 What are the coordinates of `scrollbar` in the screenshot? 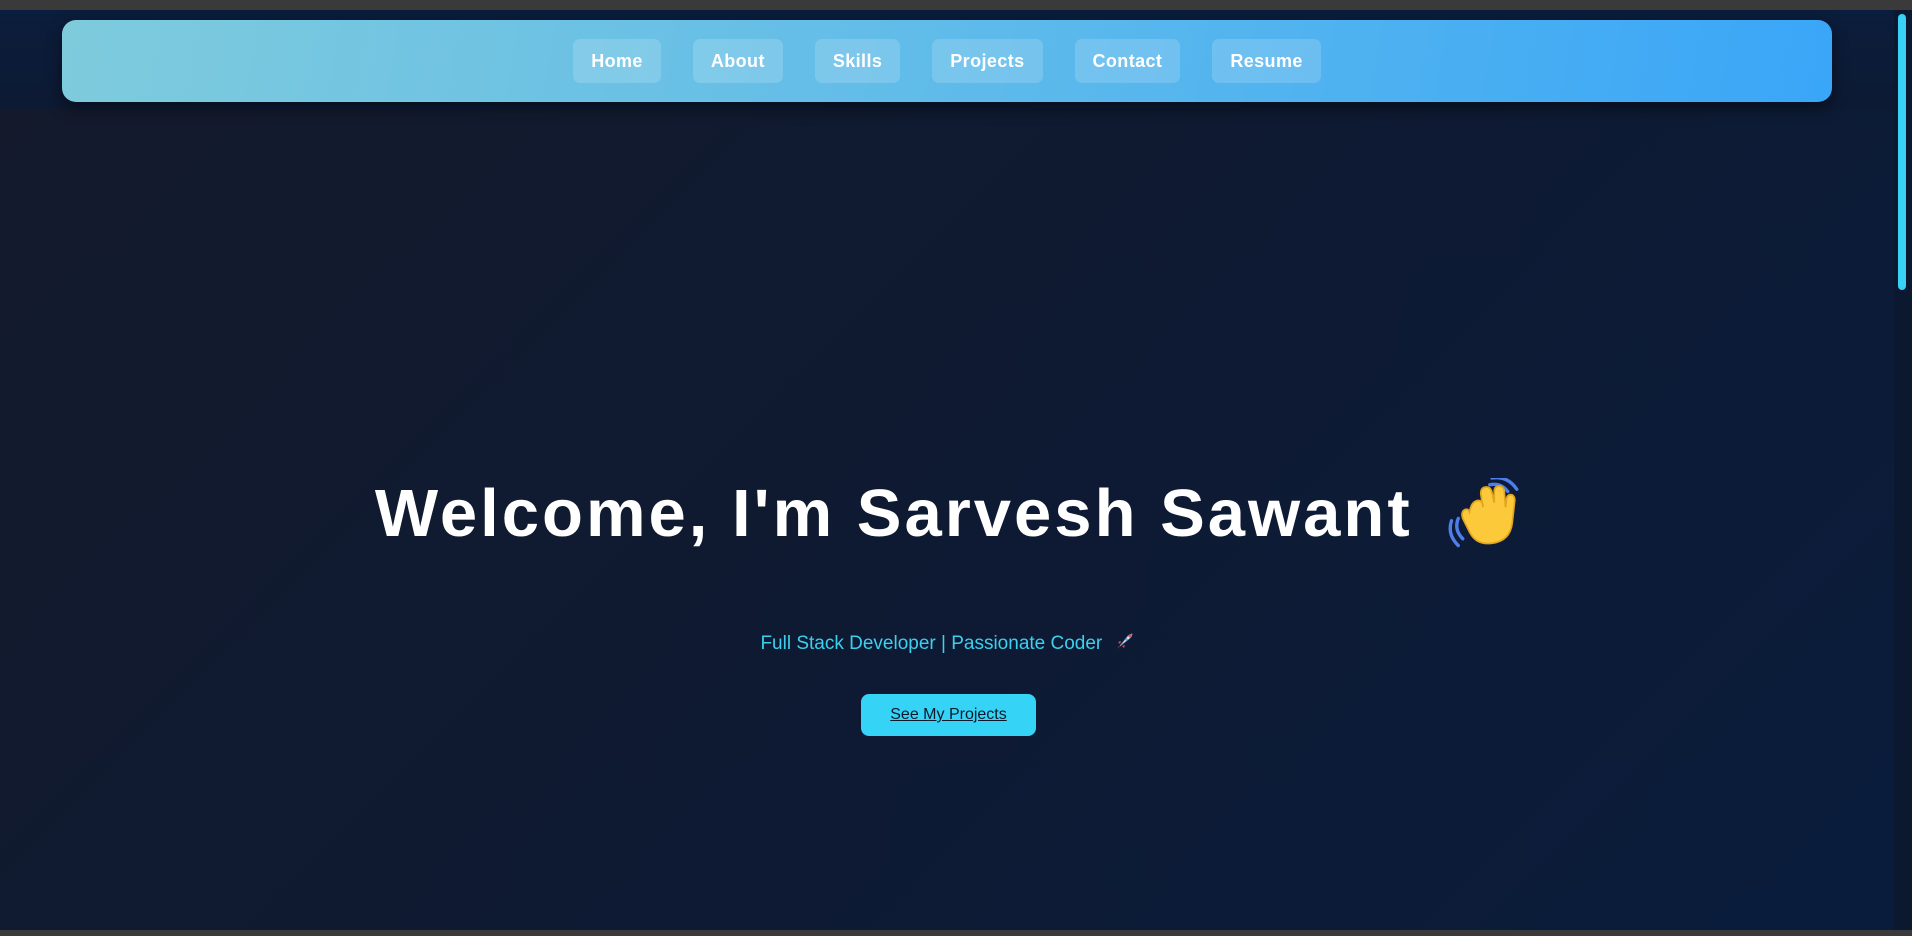 It's located at (1903, 470).